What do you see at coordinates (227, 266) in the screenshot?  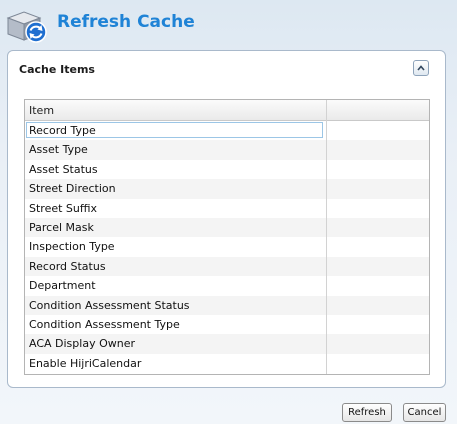 I see `table-row: Record Status` at bounding box center [227, 266].